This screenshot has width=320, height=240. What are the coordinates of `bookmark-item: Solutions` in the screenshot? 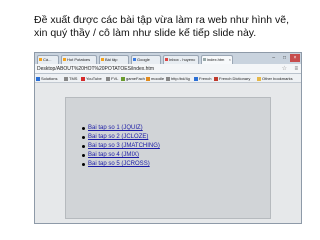 It's located at (46, 78).